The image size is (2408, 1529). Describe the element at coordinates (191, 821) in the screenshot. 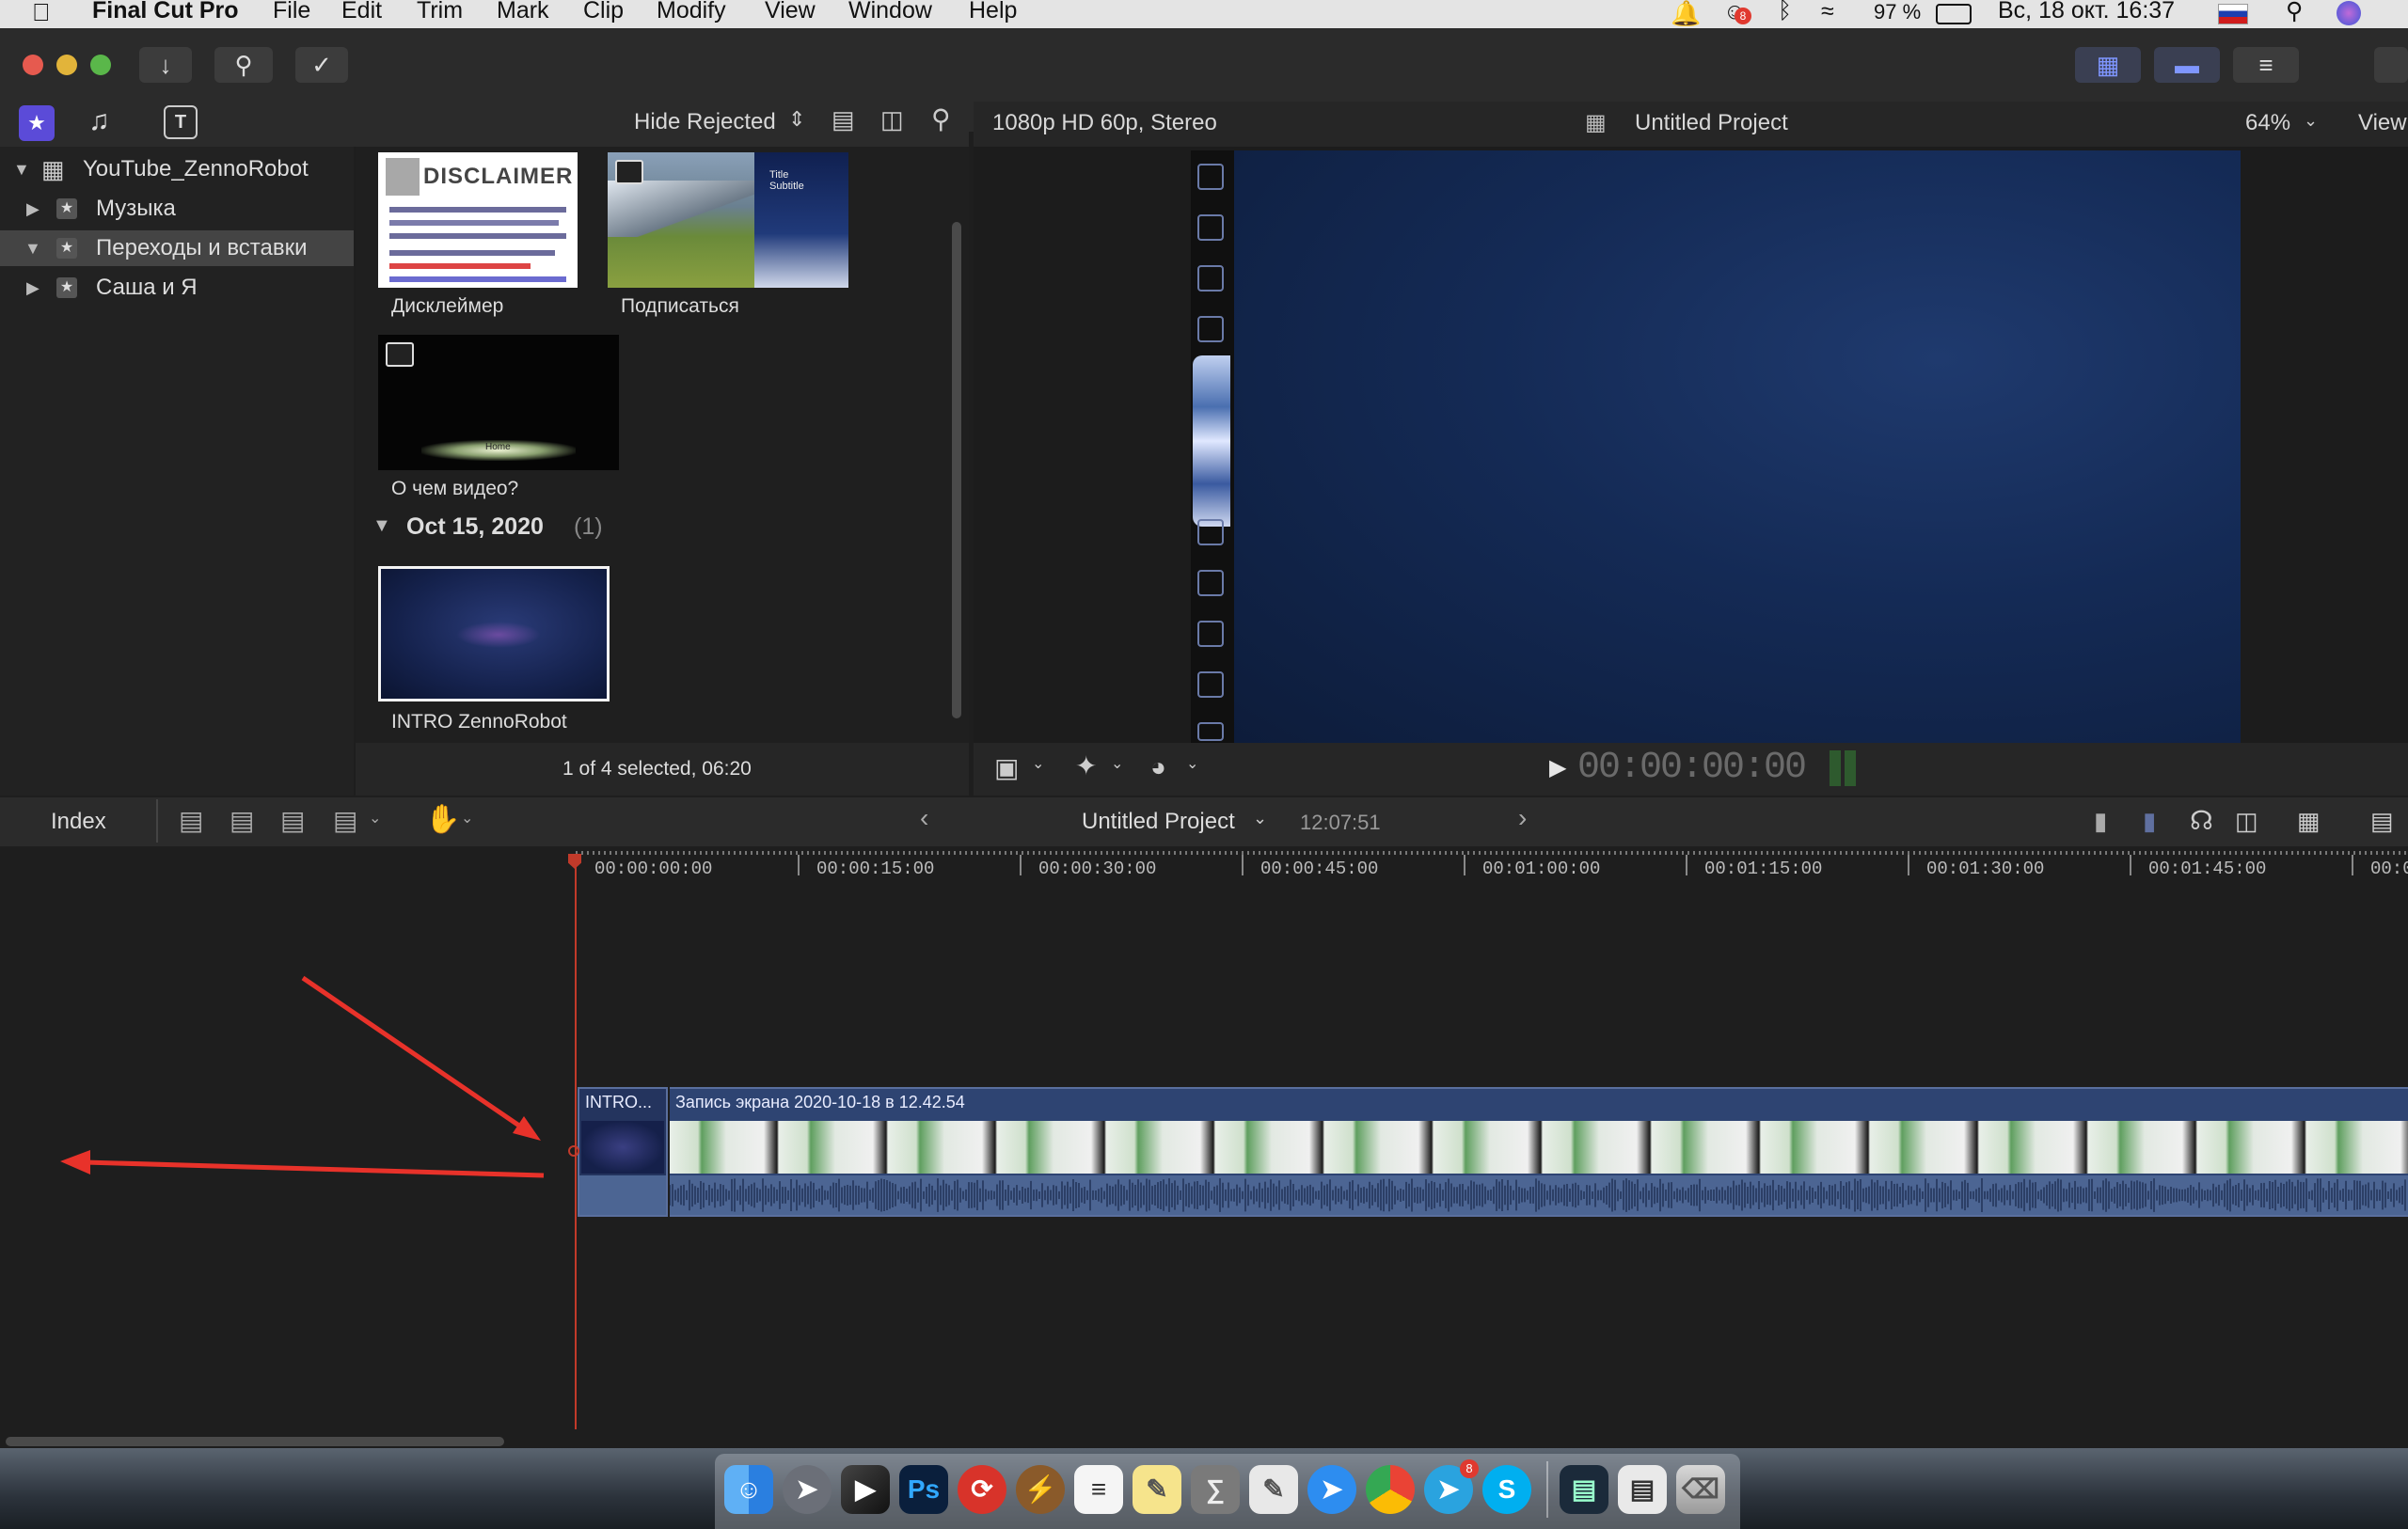

I see `connect-clip-icon: ▤` at that location.